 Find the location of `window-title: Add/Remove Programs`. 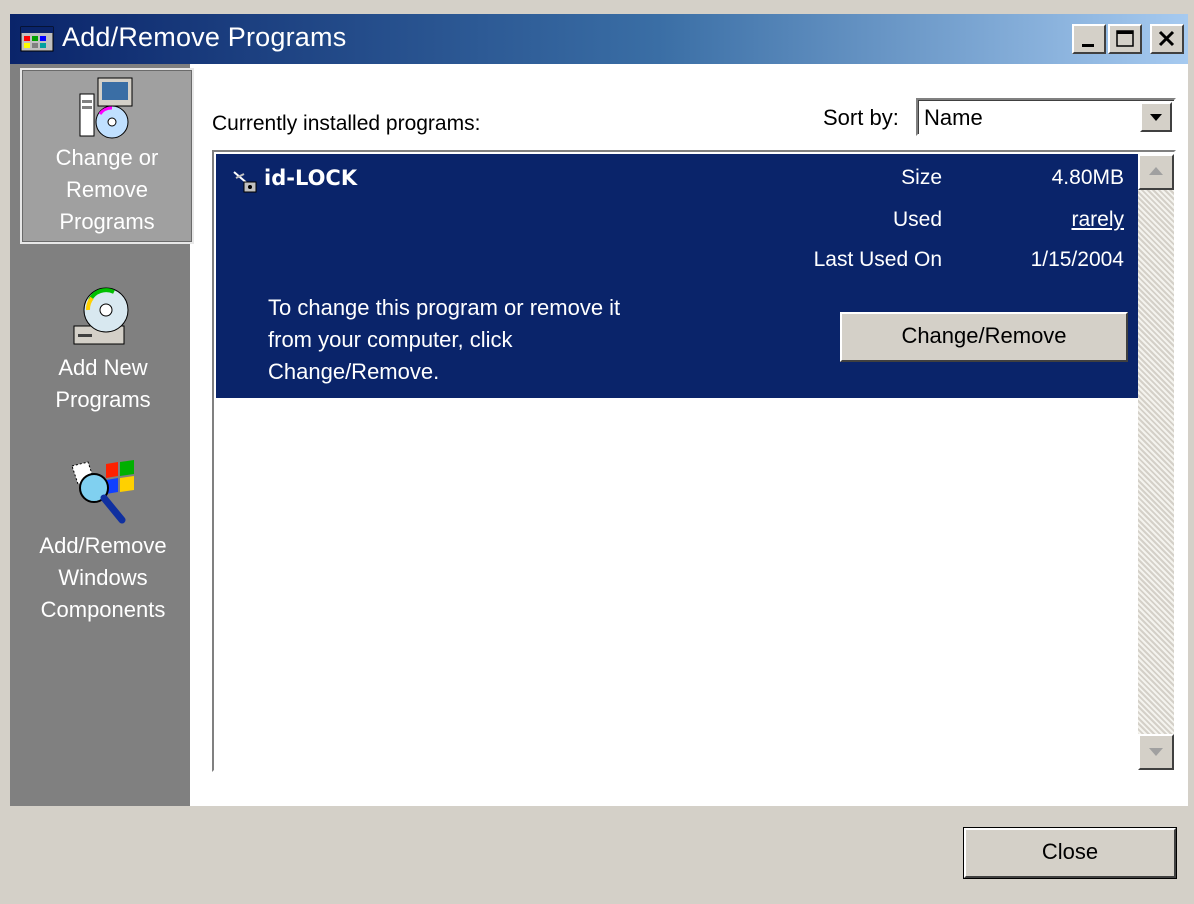

window-title: Add/Remove Programs is located at coordinates (204, 37).